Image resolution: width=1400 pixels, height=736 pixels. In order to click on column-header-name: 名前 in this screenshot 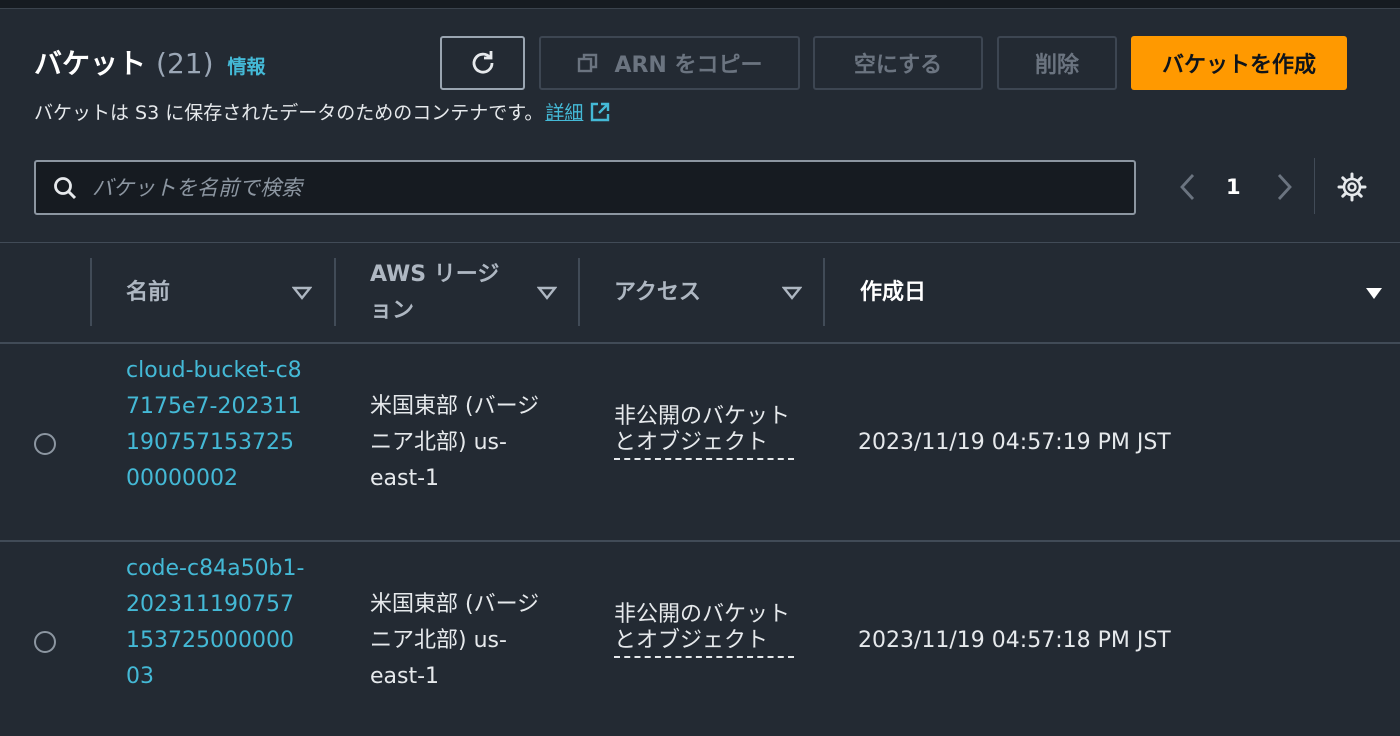, I will do `click(148, 293)`.